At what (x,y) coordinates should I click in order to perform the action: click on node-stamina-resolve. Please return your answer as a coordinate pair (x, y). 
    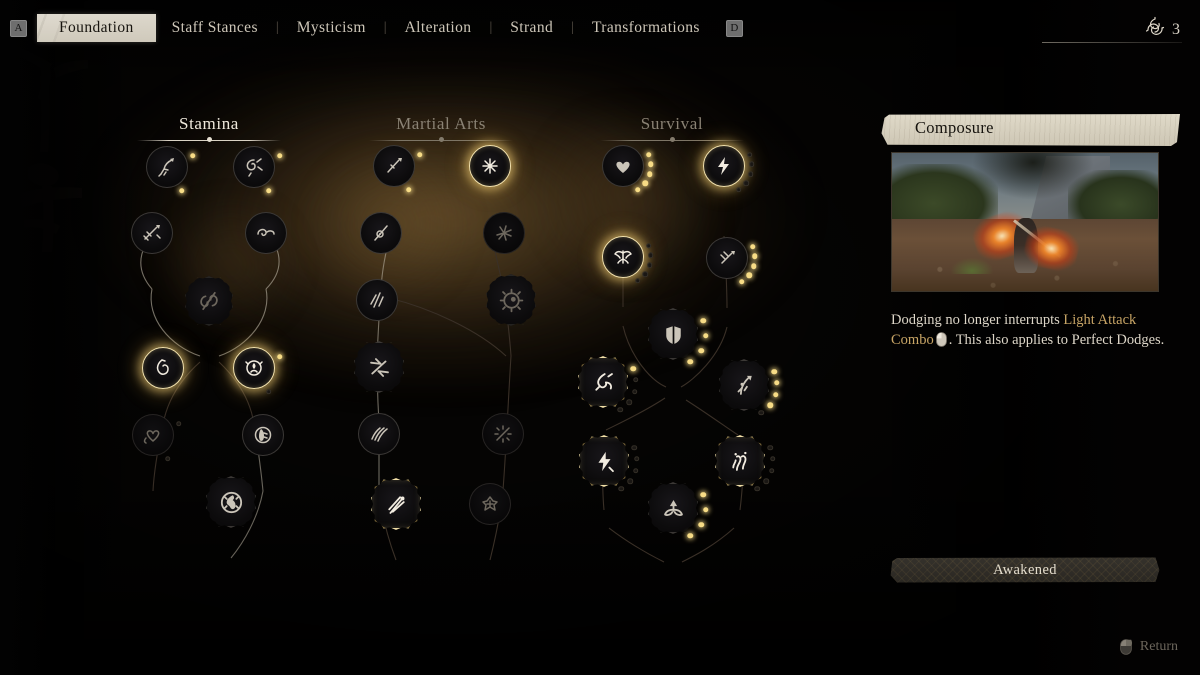
    Looking at the image, I should click on (258, 371).